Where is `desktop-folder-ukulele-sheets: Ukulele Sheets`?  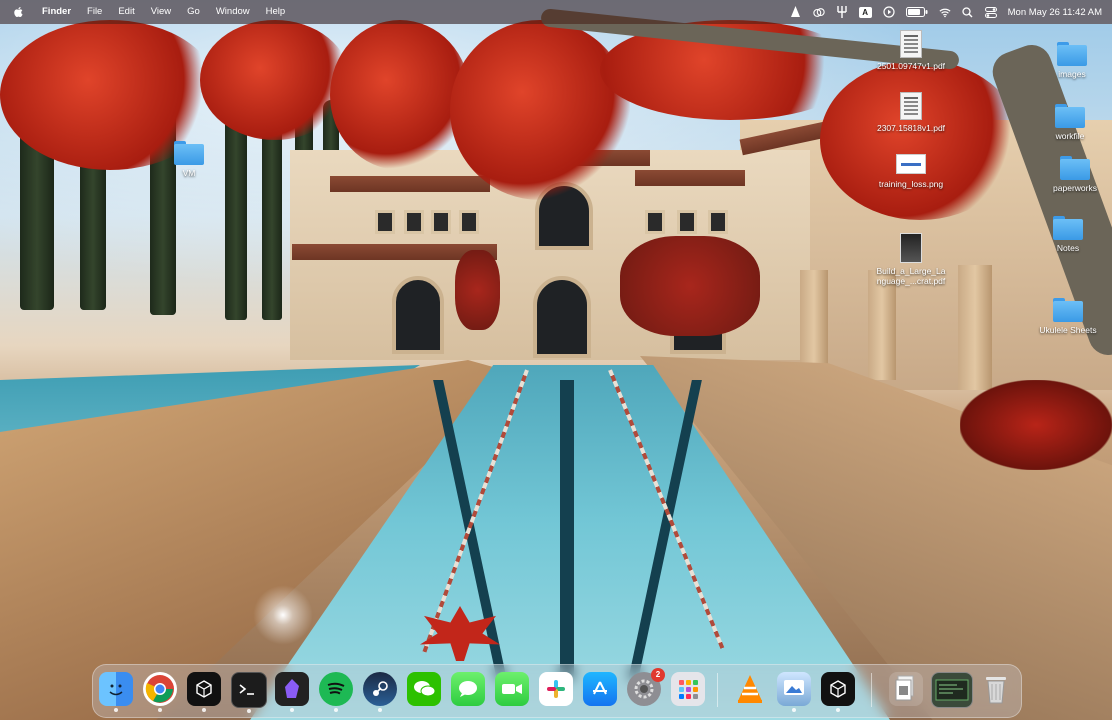 desktop-folder-ukulele-sheets: Ukulele Sheets is located at coordinates (1067, 316).